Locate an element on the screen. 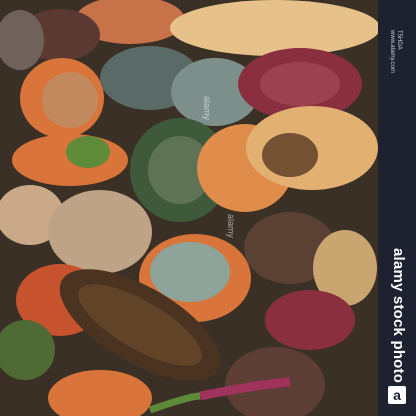 This screenshot has height=416, width=416. parsnip-top is located at coordinates (274, 28).